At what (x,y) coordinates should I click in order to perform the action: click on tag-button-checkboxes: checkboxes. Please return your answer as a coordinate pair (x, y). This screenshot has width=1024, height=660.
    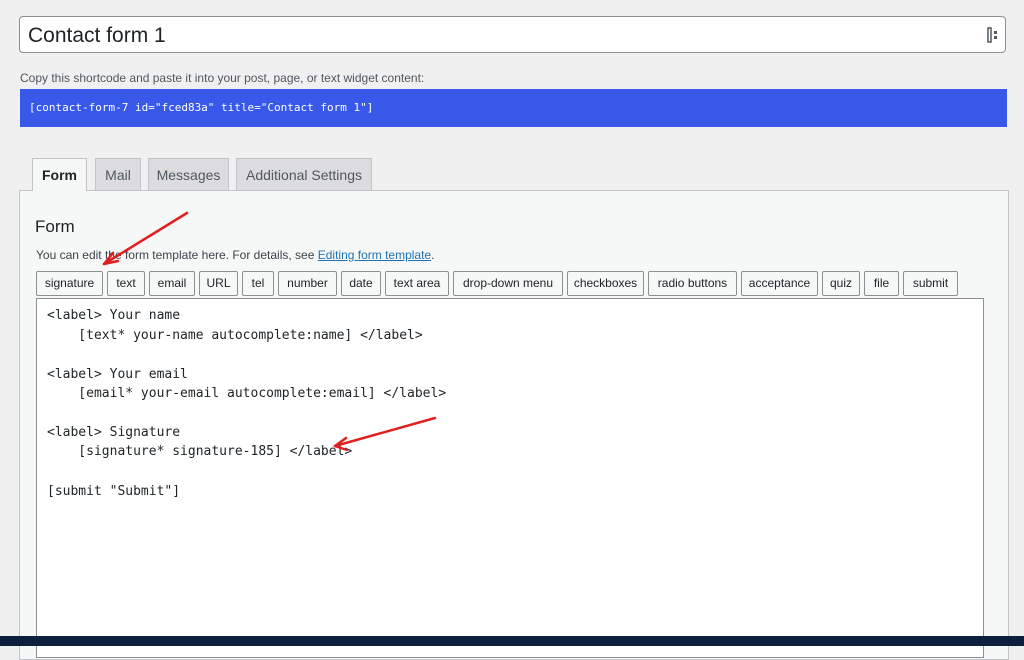
    Looking at the image, I should click on (605, 283).